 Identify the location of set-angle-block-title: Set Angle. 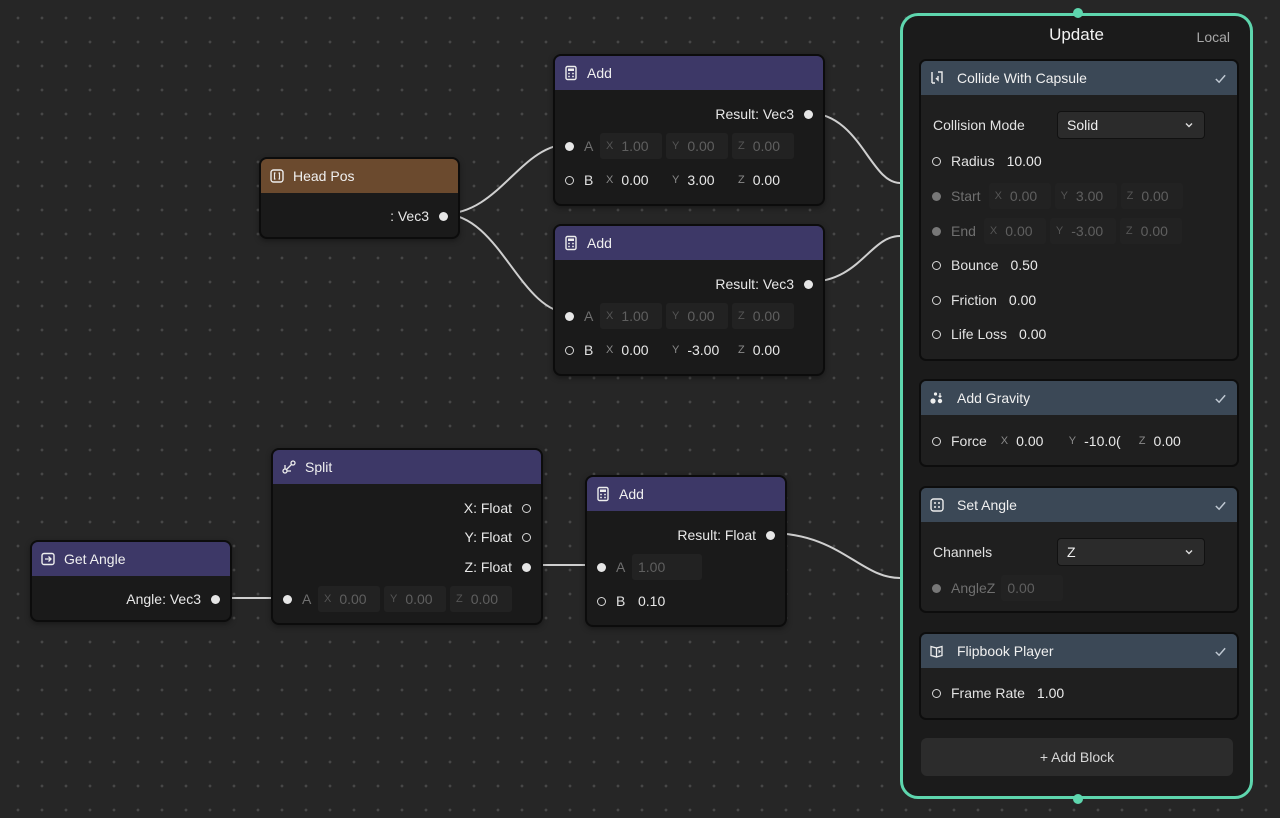
(987, 505).